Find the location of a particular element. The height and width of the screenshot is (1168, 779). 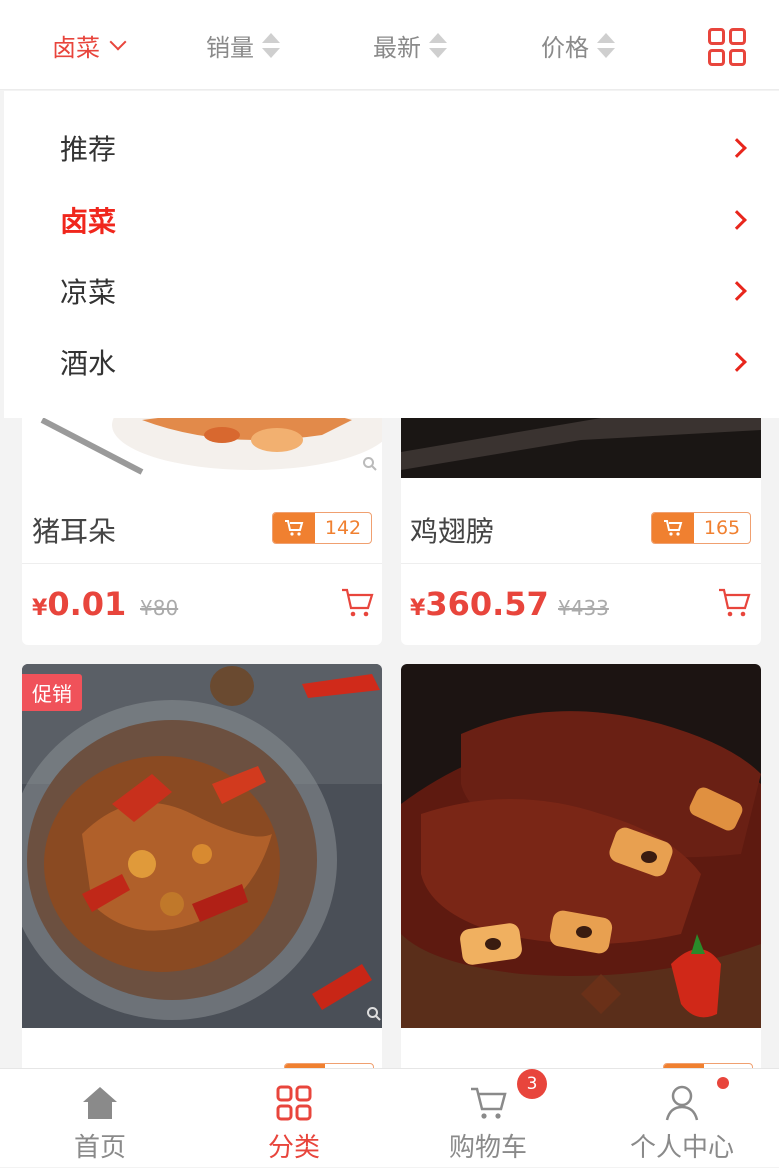

dropdown-item-label: 凉菜 is located at coordinates (88, 292).